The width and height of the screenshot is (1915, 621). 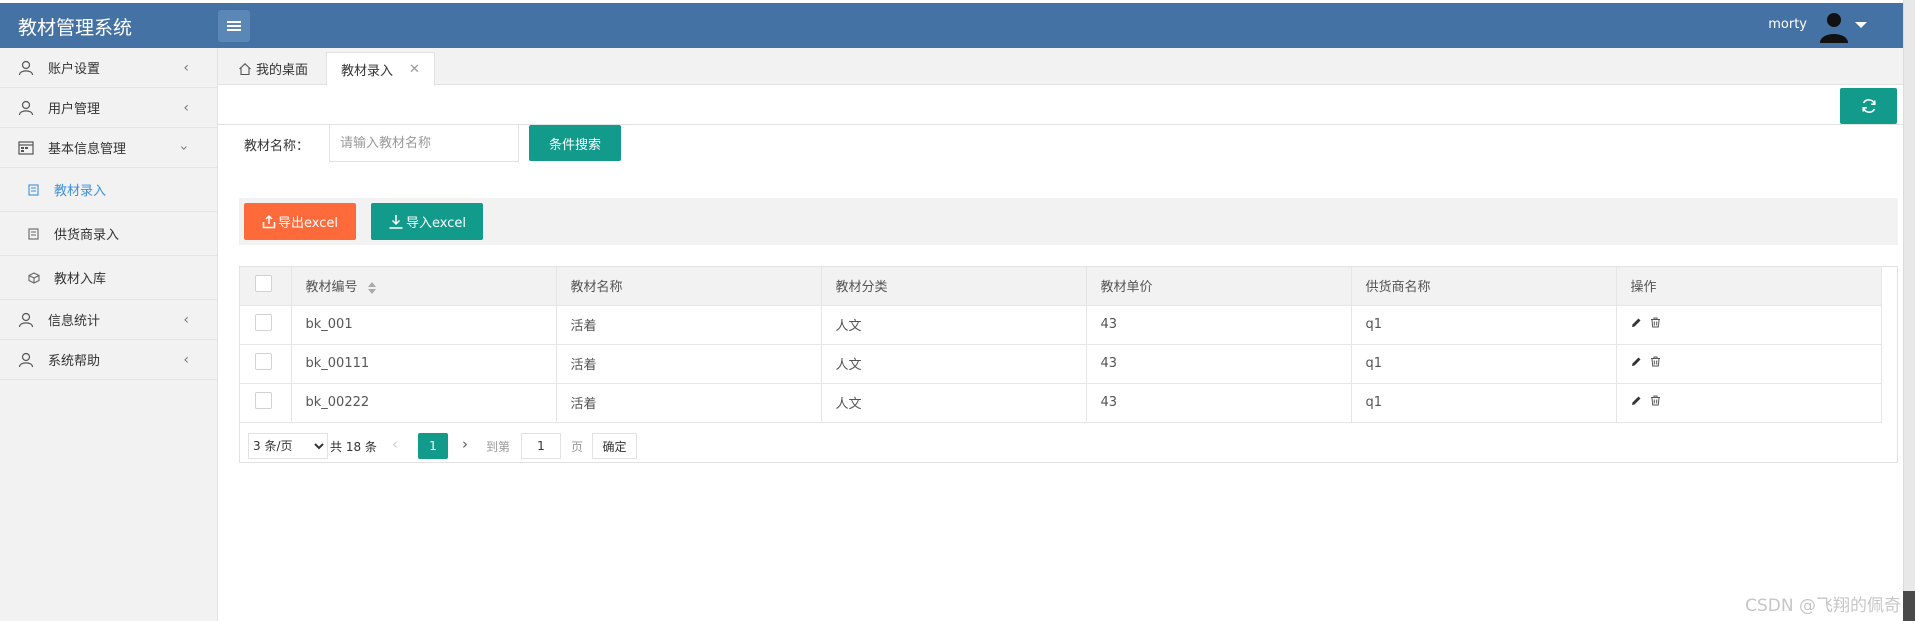 I want to click on export-excel-label: 导出excel, so click(x=308, y=223).